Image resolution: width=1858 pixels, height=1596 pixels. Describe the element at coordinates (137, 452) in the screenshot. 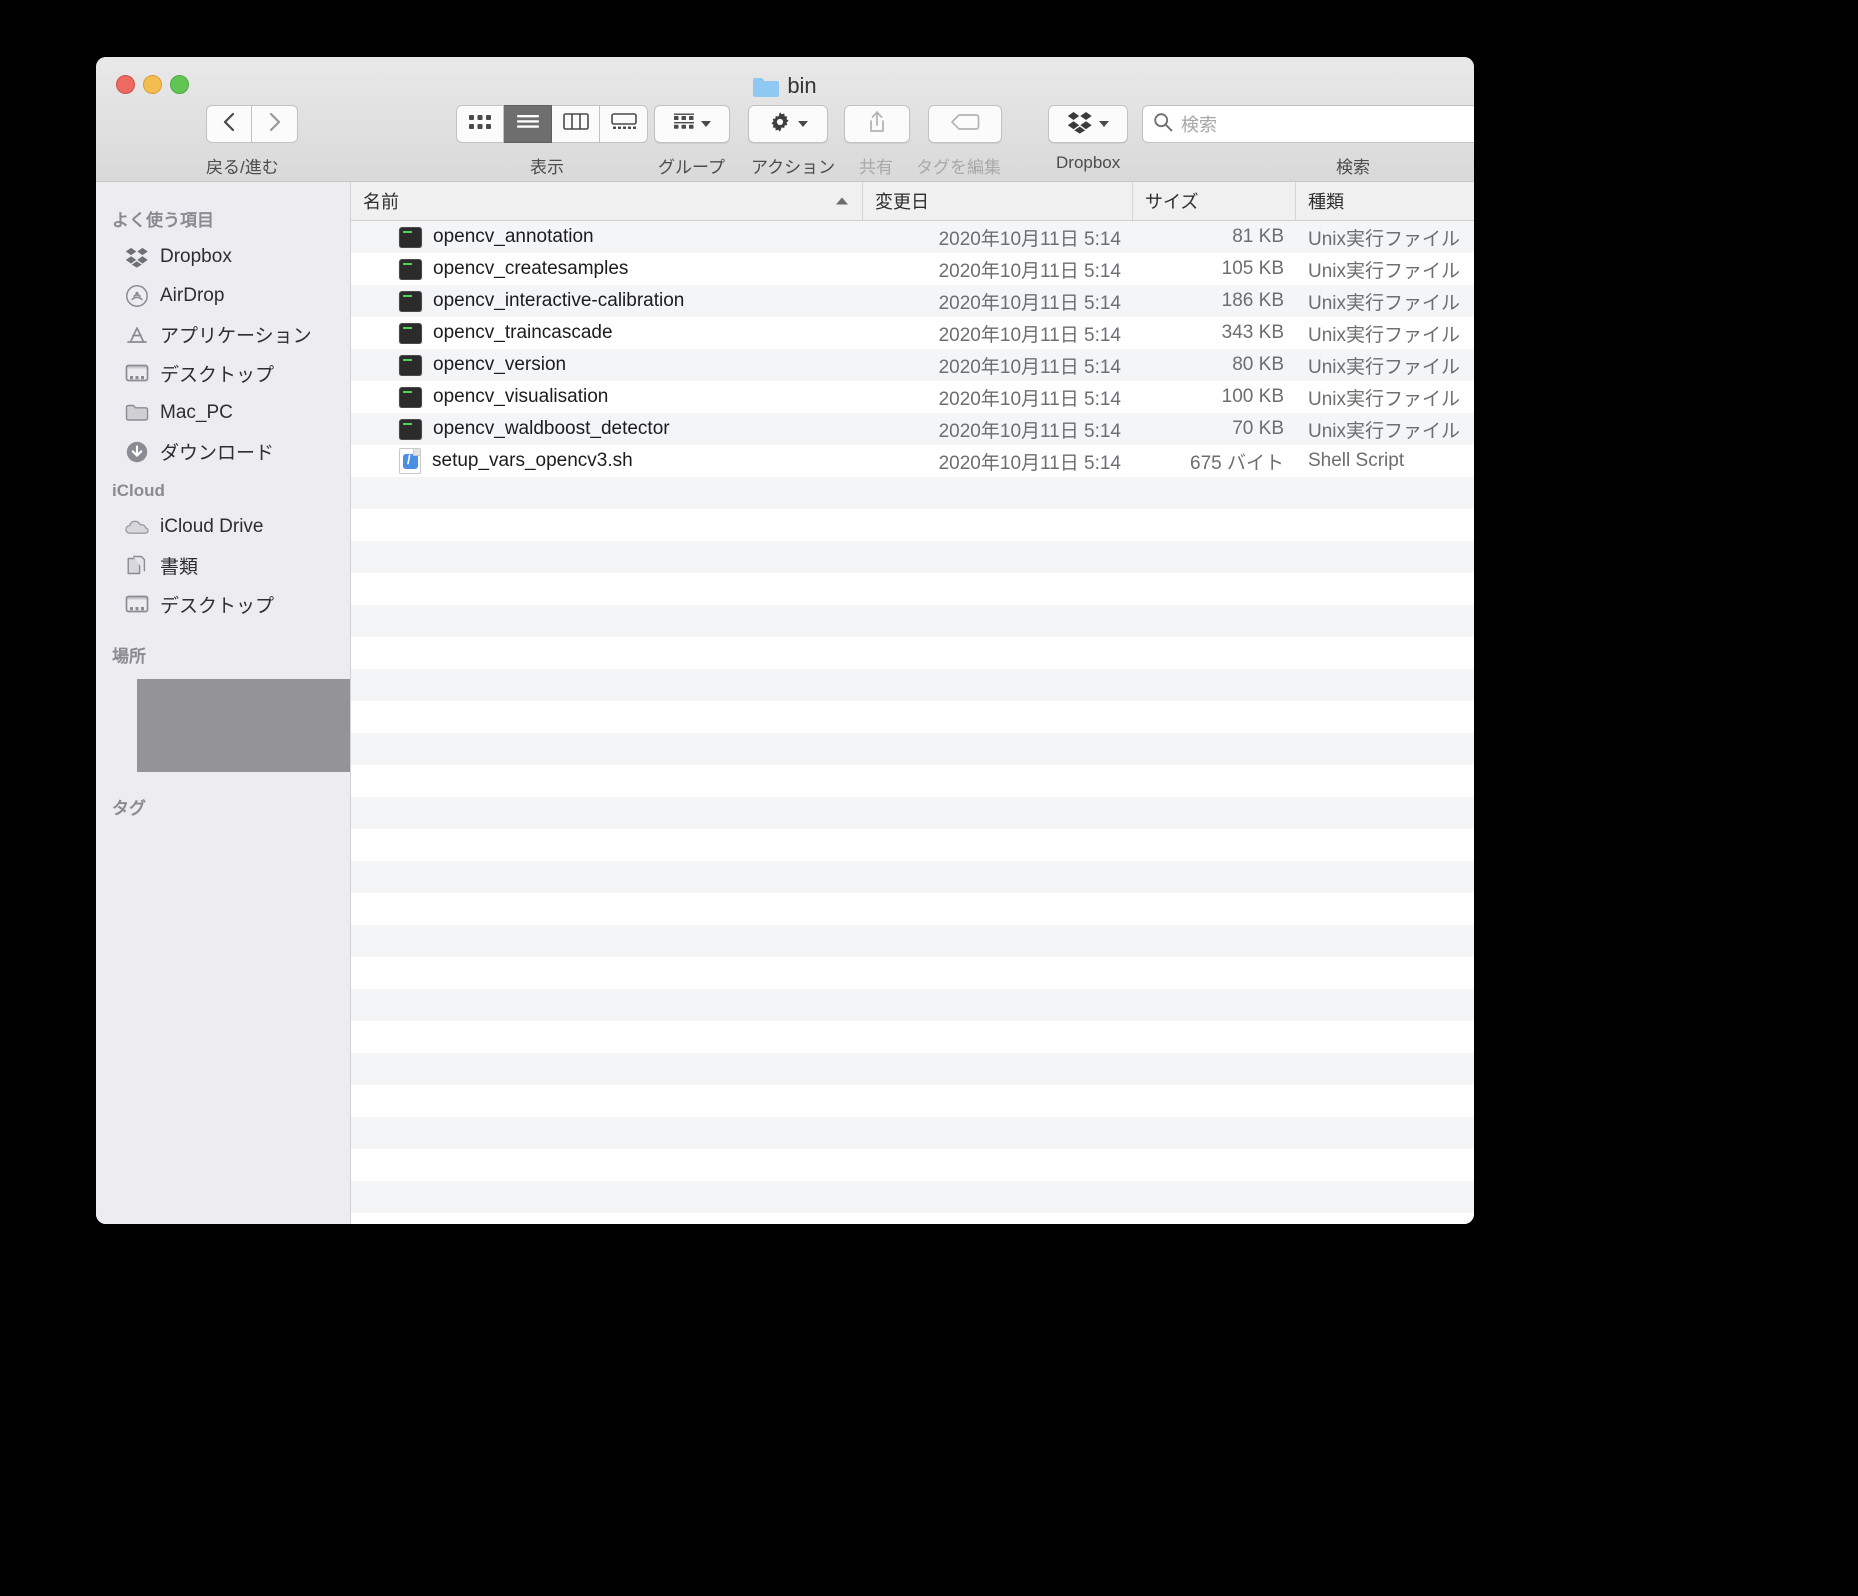

I see `downloads-icon` at that location.